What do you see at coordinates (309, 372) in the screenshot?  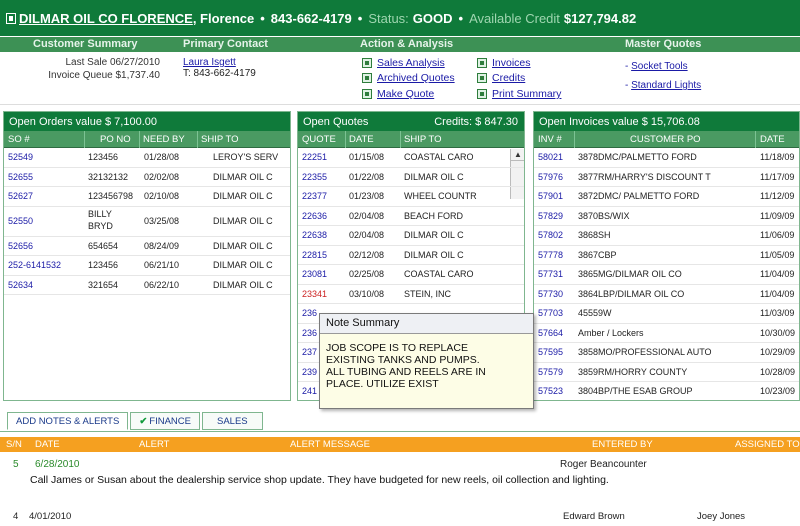 I see `quote-number: 239` at bounding box center [309, 372].